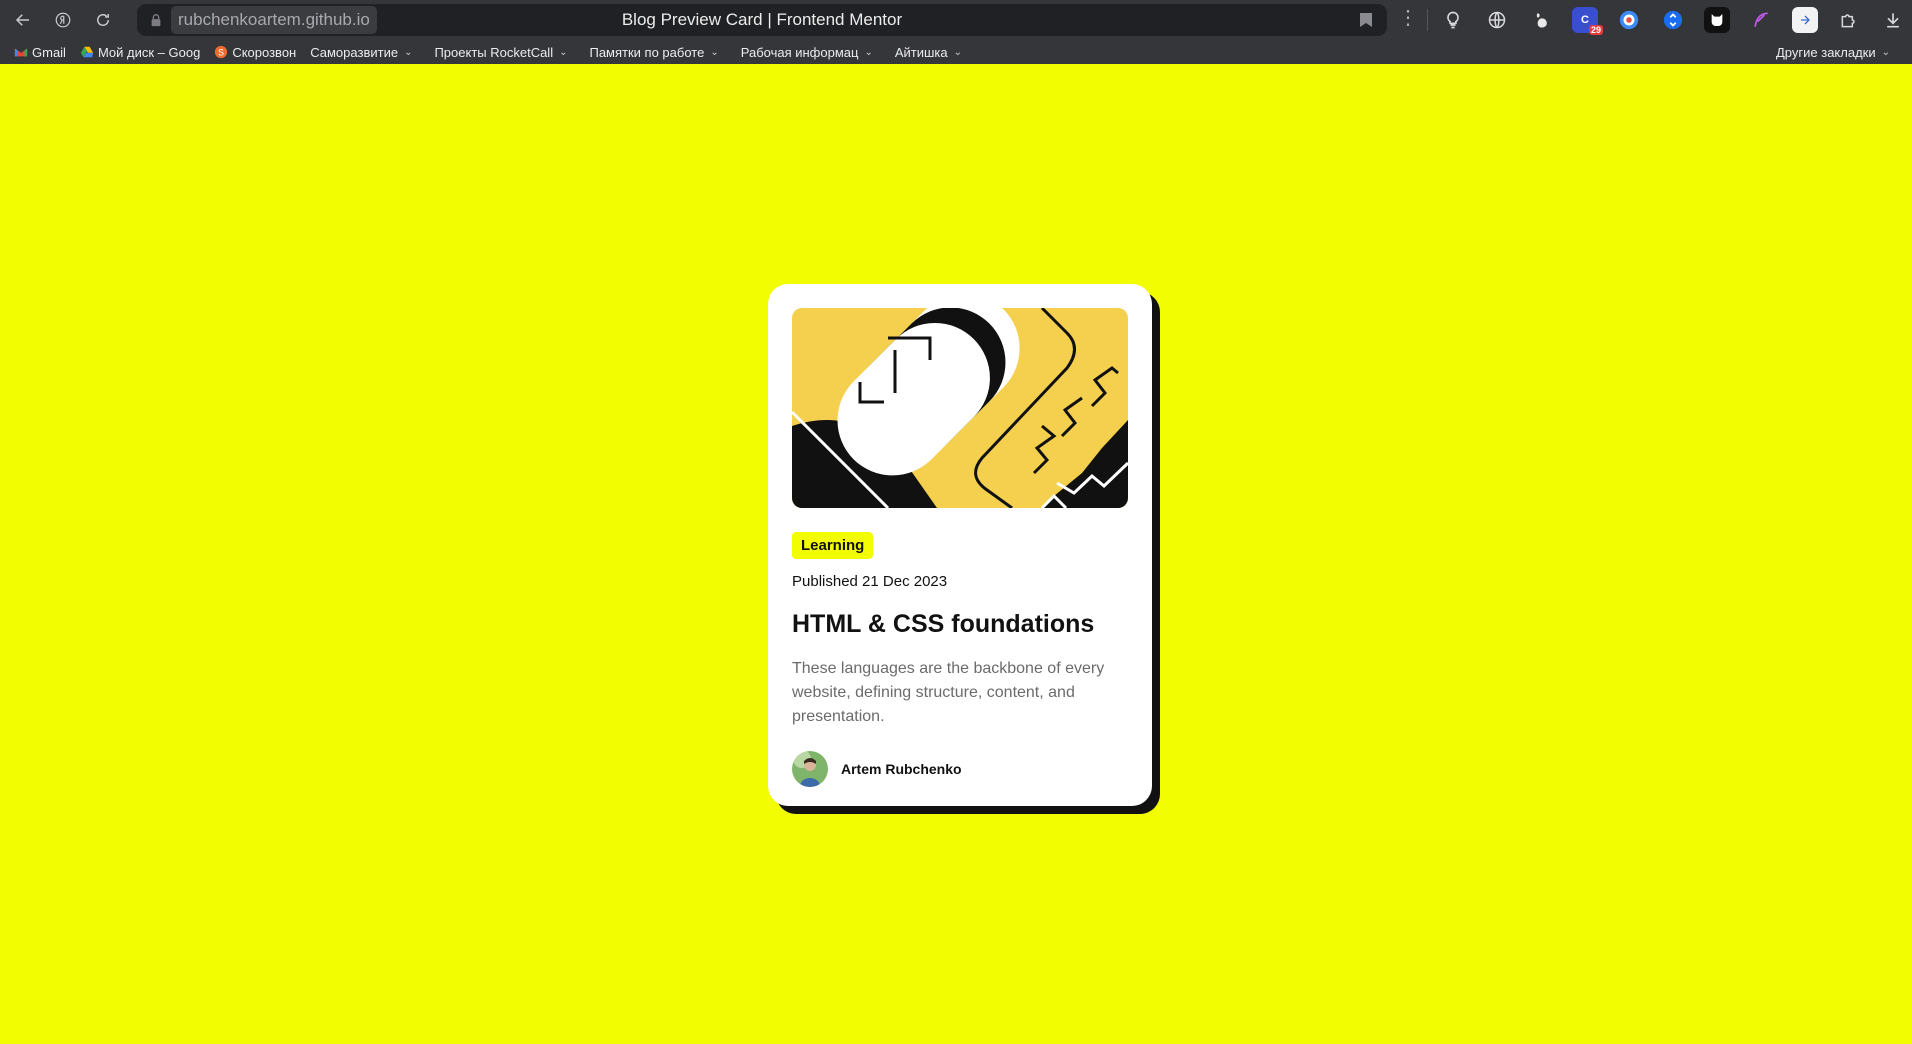 This screenshot has height=1044, width=1912. I want to click on bookmark-drive: Мой диск – Goog, so click(140, 52).